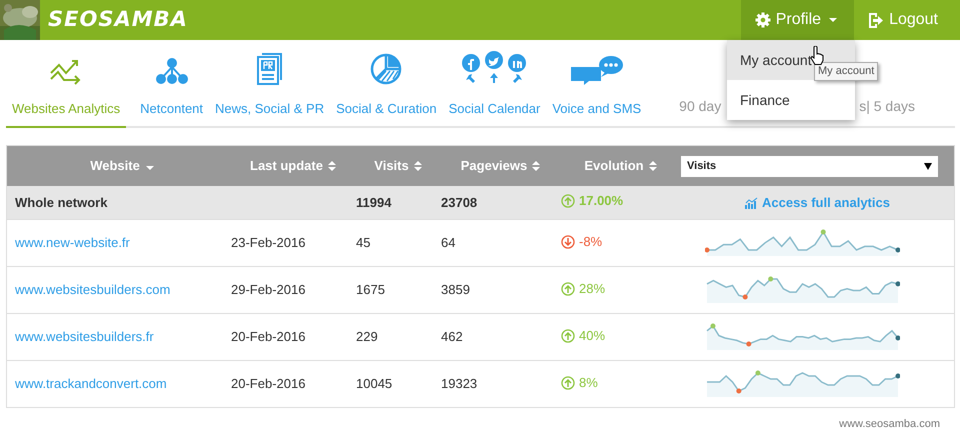 This screenshot has width=960, height=430. What do you see at coordinates (501, 166) in the screenshot?
I see `column-header: Pageviews` at bounding box center [501, 166].